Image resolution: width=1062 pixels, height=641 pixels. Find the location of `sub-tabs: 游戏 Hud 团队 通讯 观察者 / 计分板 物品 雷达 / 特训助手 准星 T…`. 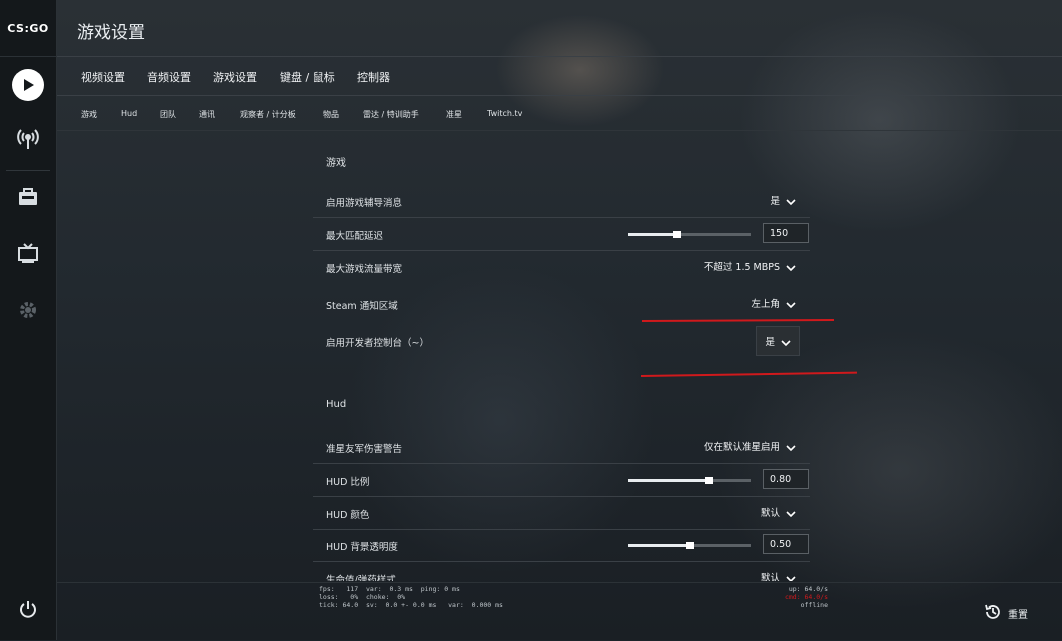

sub-tabs: 游戏 Hud 团队 通讯 观察者 / 计分板 物品 雷达 / 特训助手 准星 T… is located at coordinates (559, 113).